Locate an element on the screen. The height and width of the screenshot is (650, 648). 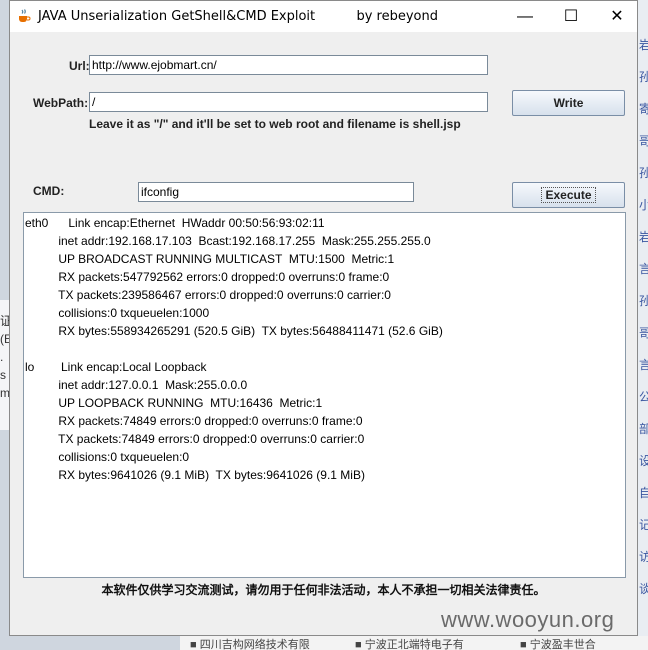
background-text: (E is located at coordinates (4, 339).